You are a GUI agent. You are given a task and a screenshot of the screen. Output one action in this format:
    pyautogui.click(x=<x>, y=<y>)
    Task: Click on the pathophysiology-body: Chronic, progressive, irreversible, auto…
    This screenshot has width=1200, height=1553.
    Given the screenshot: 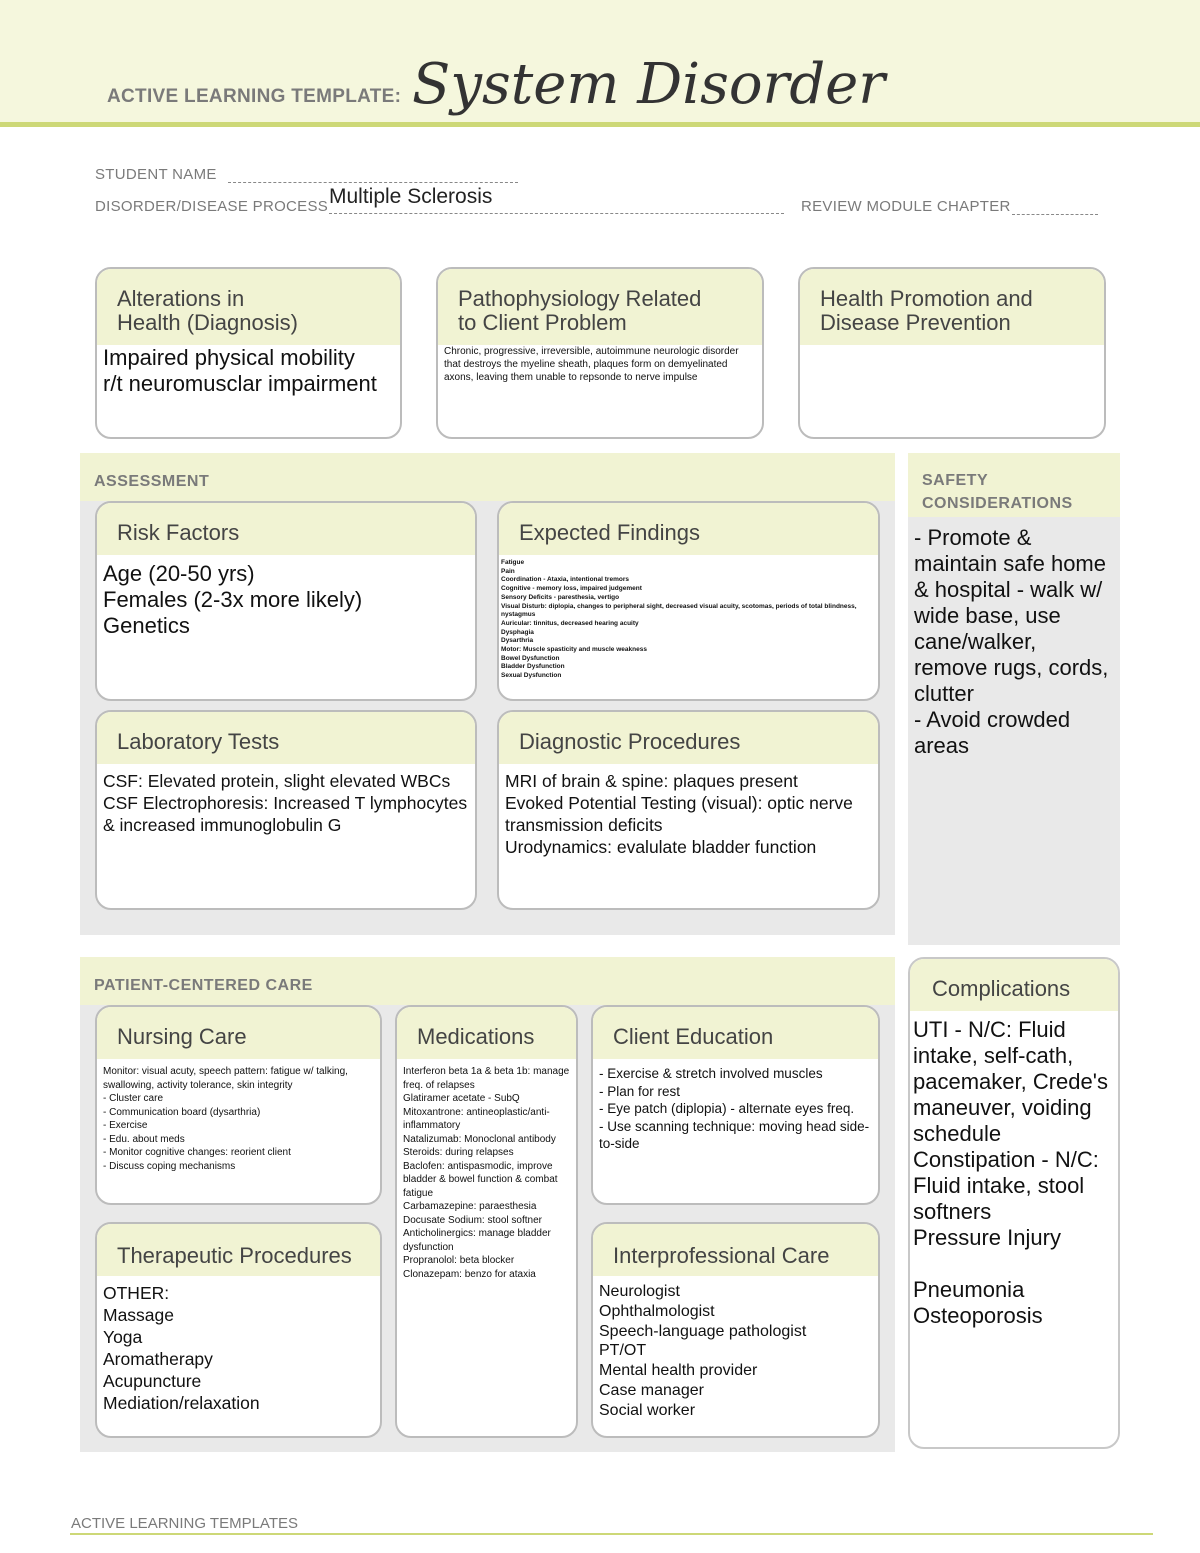 What is the action you would take?
    pyautogui.click(x=600, y=367)
    